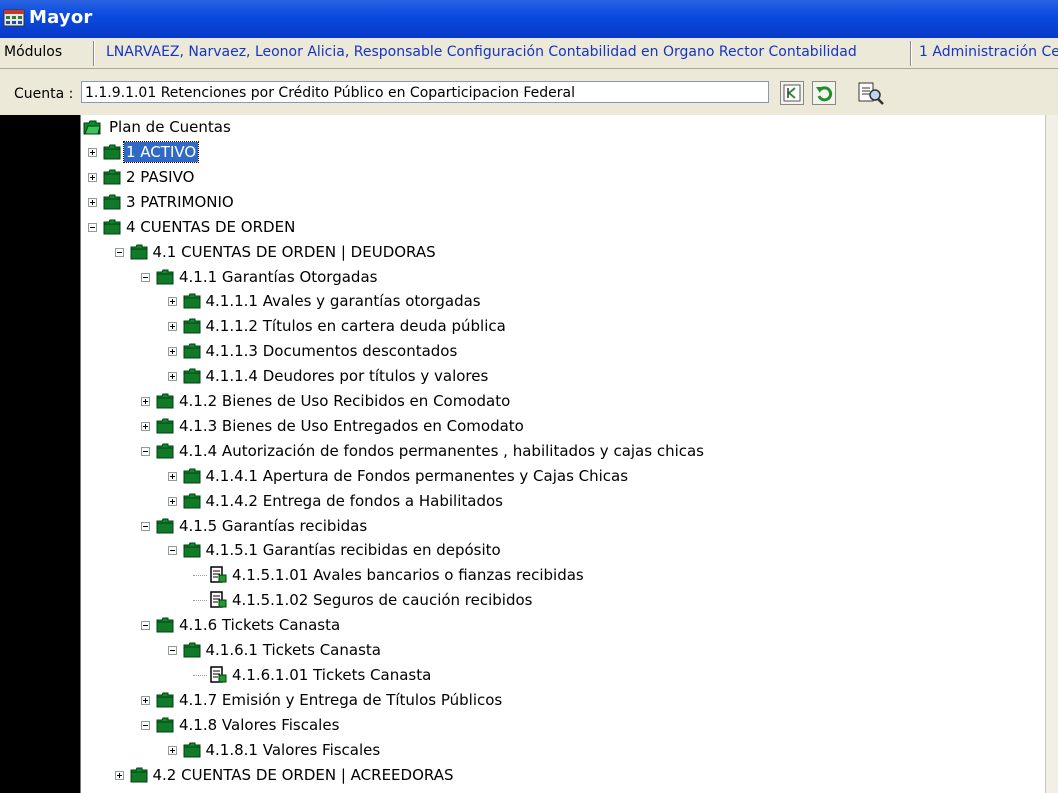 The width and height of the screenshot is (1058, 793). I want to click on tree-node-label: 4.1.5.1.02 Seguros de caución recibidos, so click(382, 600).